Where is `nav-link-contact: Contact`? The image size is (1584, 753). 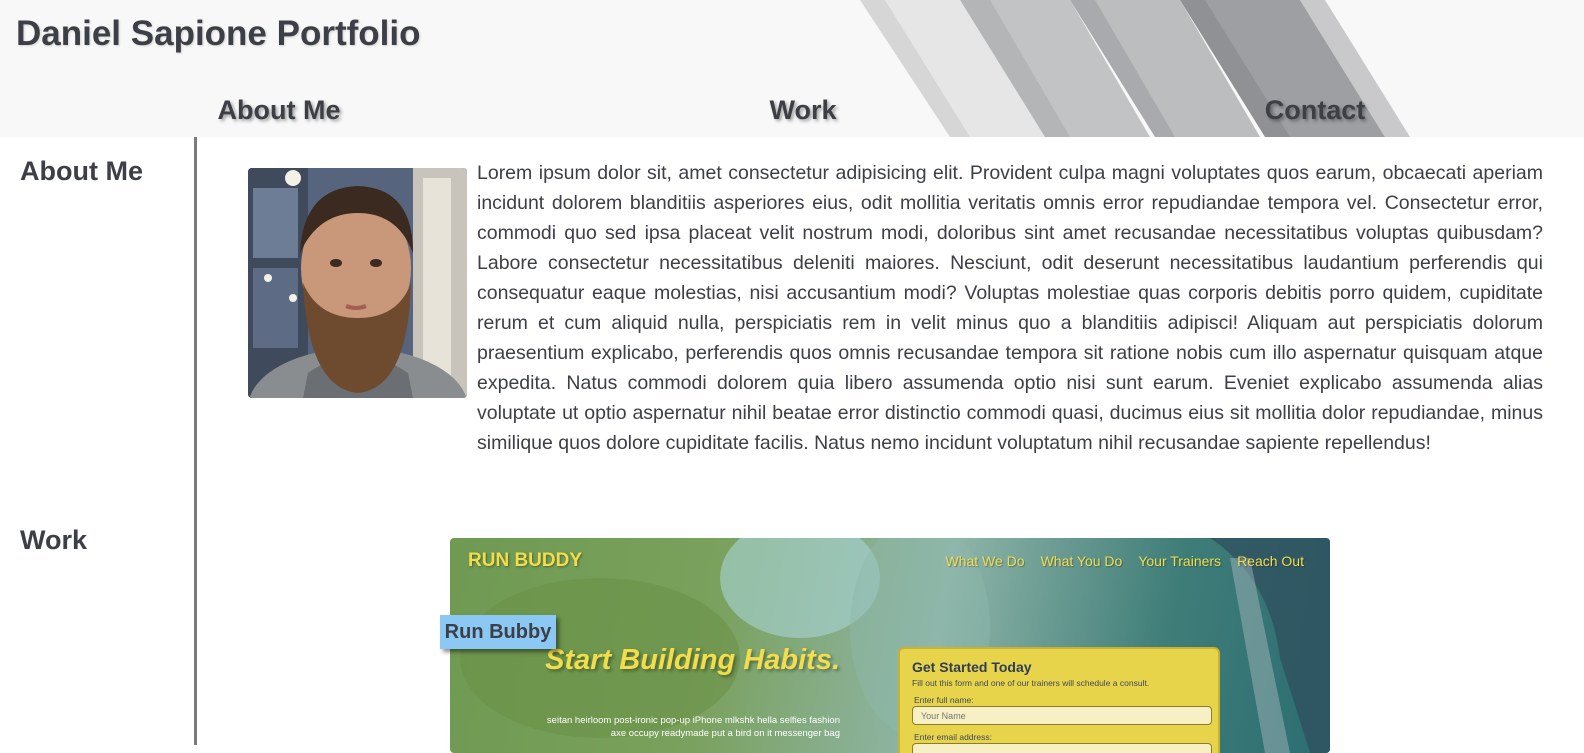 nav-link-contact: Contact is located at coordinates (1315, 110).